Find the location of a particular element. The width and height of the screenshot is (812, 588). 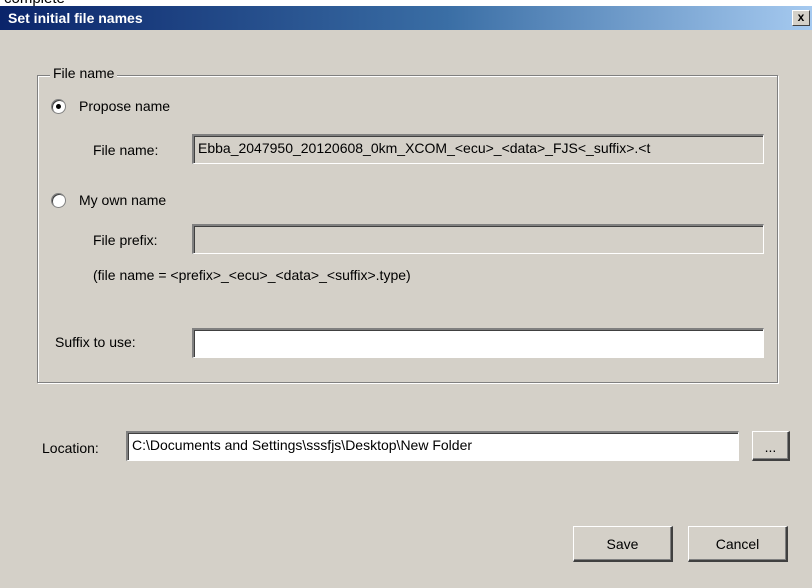

file-name-label: File name: is located at coordinates (126, 150).